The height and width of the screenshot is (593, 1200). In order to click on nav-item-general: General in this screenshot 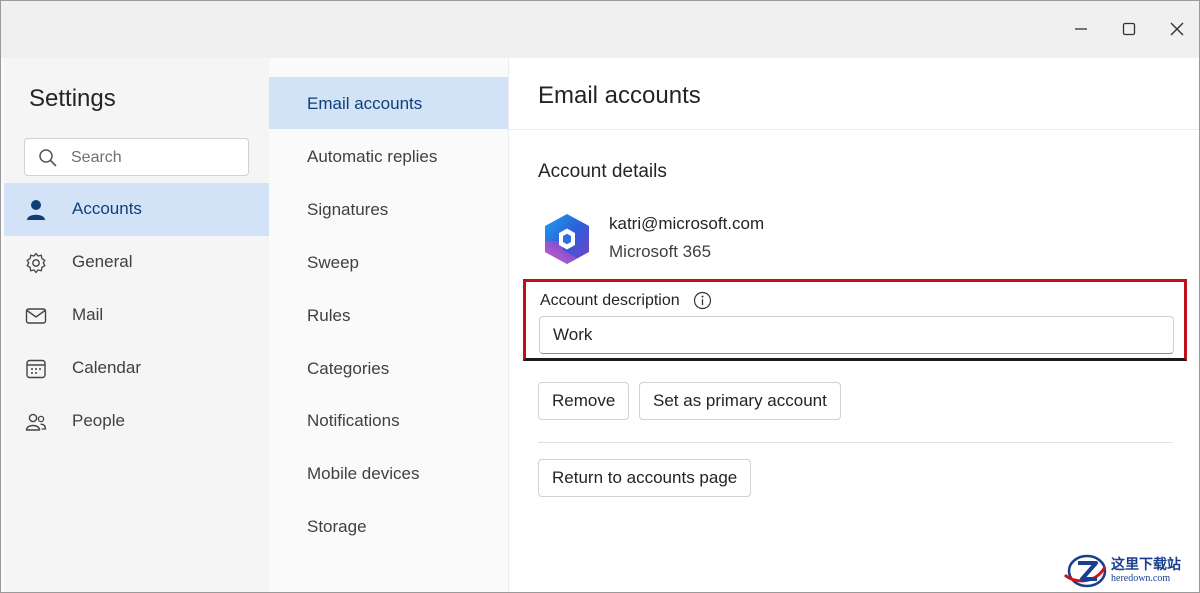, I will do `click(136, 262)`.